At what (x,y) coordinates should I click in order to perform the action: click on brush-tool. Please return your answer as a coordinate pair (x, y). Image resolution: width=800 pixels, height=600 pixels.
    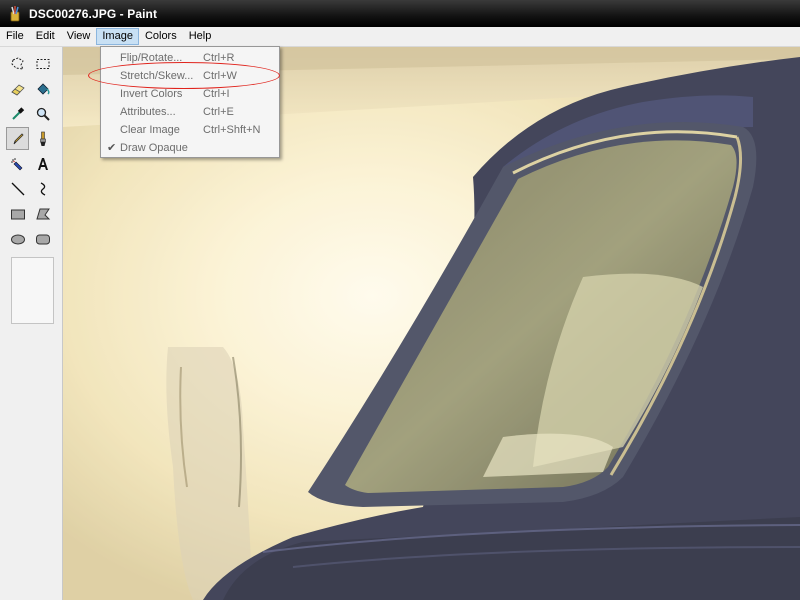
    Looking at the image, I should click on (42, 138).